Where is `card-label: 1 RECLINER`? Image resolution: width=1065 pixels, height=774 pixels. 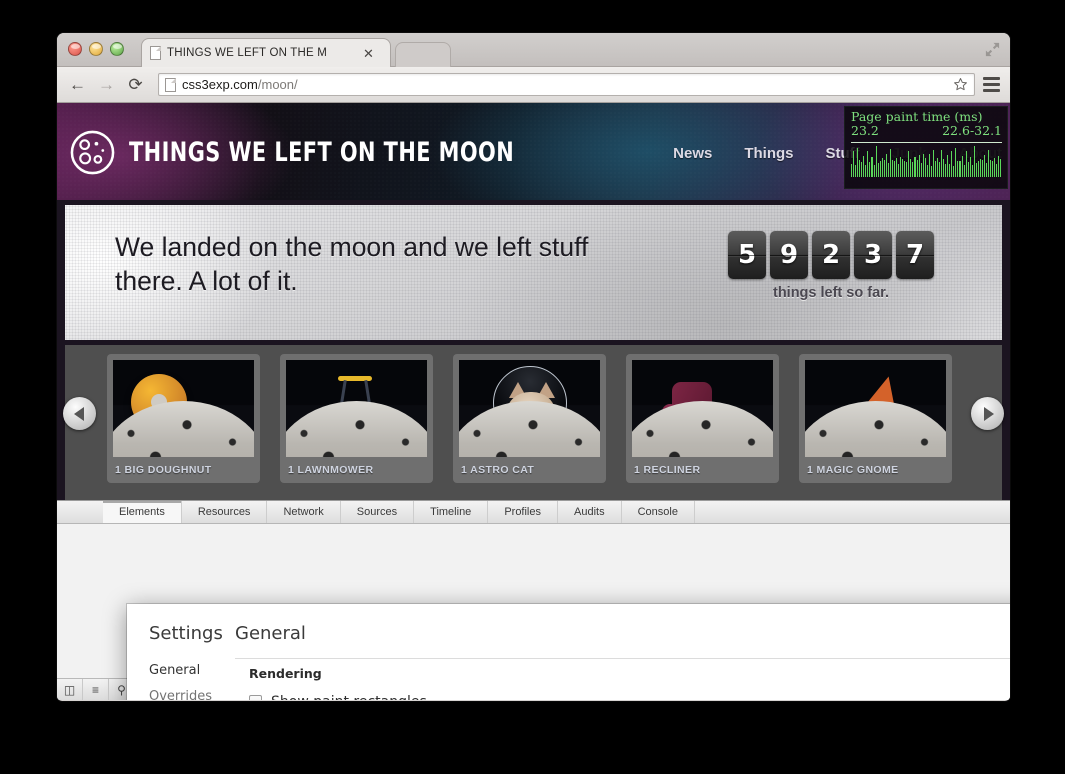
card-label: 1 RECLINER is located at coordinates (667, 470).